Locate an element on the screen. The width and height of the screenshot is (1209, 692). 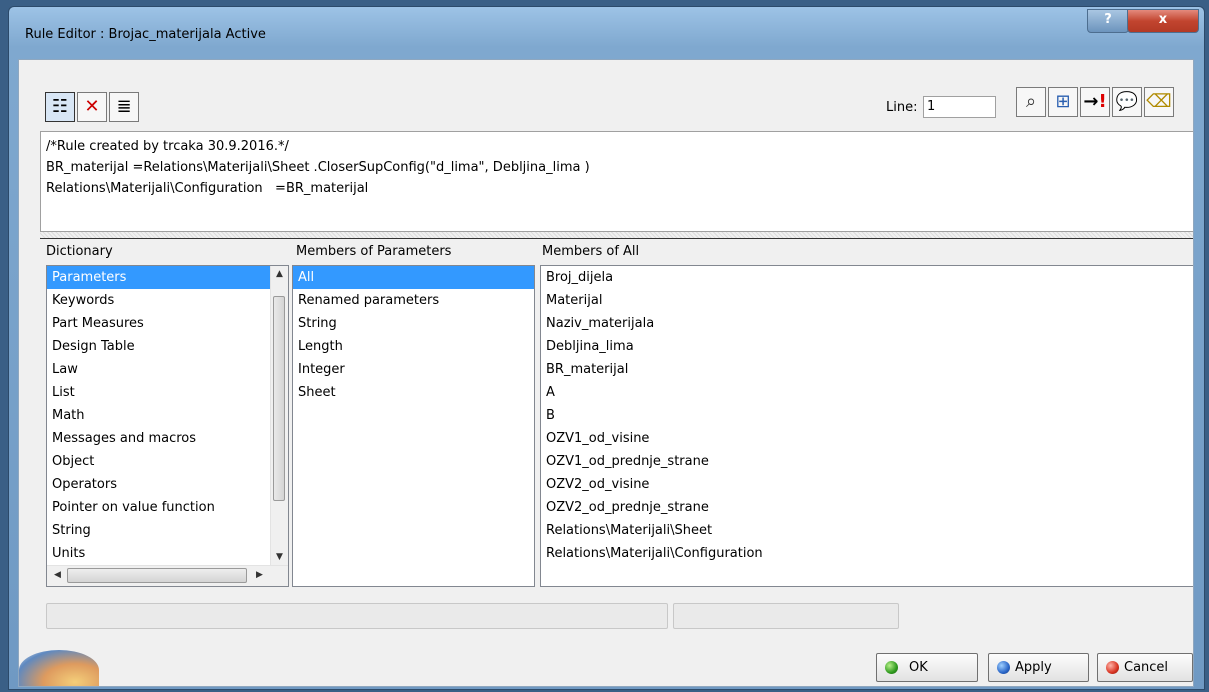
members-all-item: Relations\Materijali\Configuration is located at coordinates (867, 553).